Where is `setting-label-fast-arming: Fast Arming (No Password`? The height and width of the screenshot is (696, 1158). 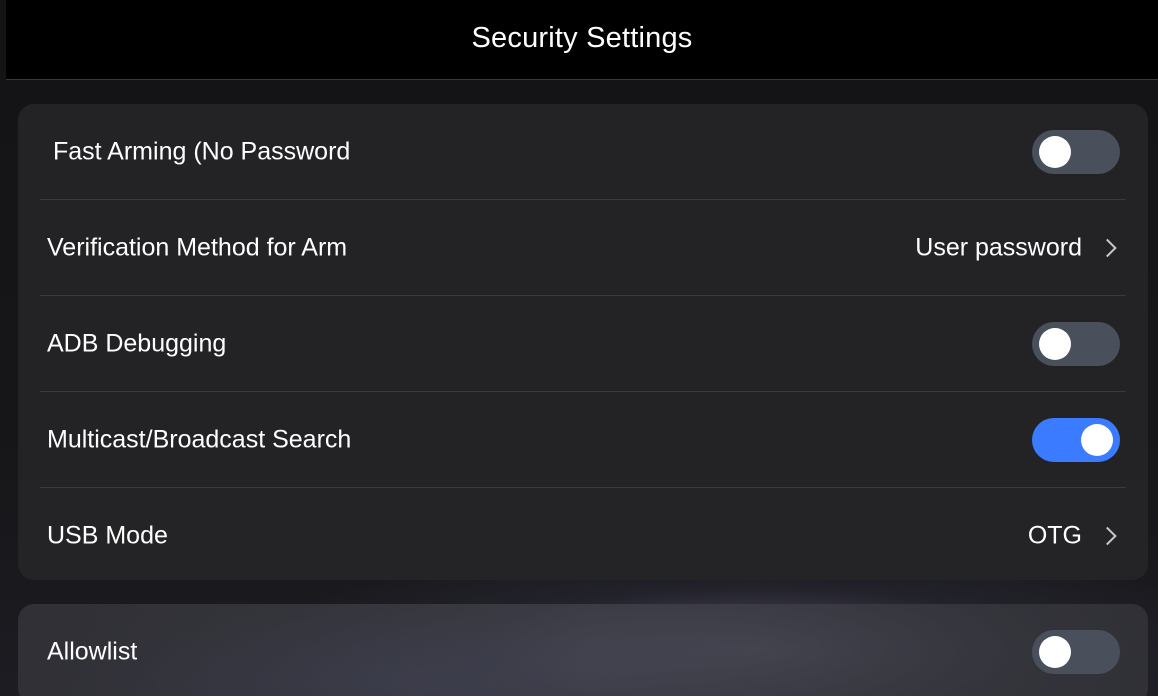 setting-label-fast-arming: Fast Arming (No Password is located at coordinates (202, 151).